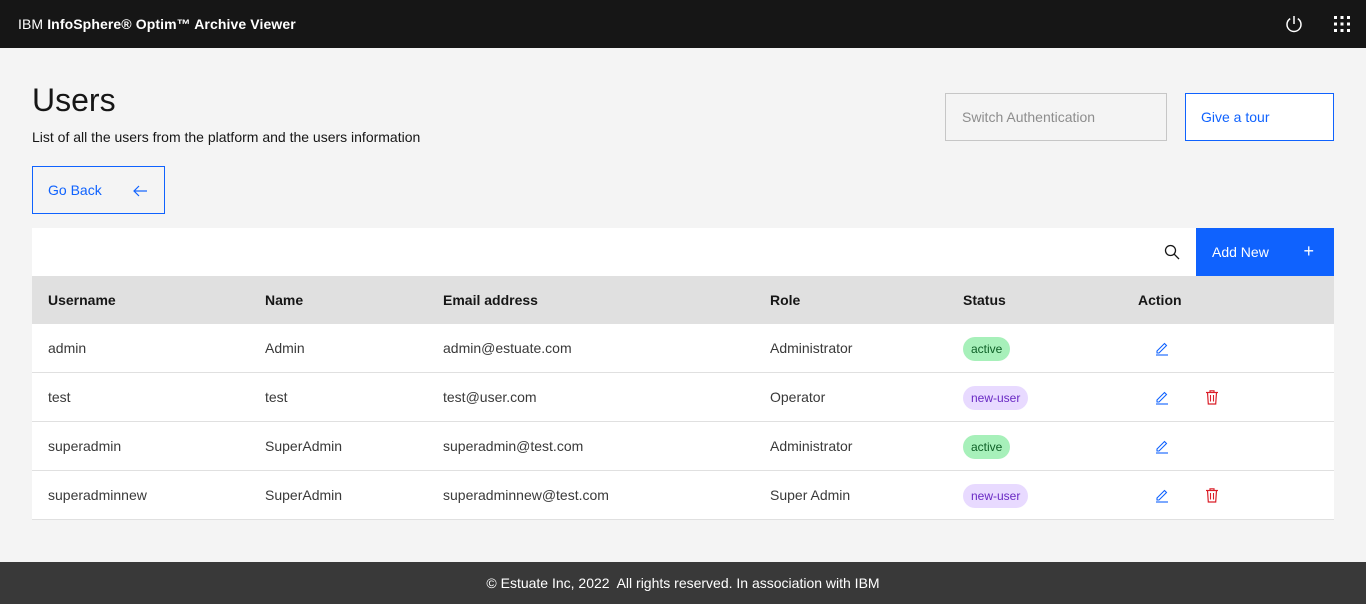  Describe the element at coordinates (82, 300) in the screenshot. I see `column-header-username: Username` at that location.